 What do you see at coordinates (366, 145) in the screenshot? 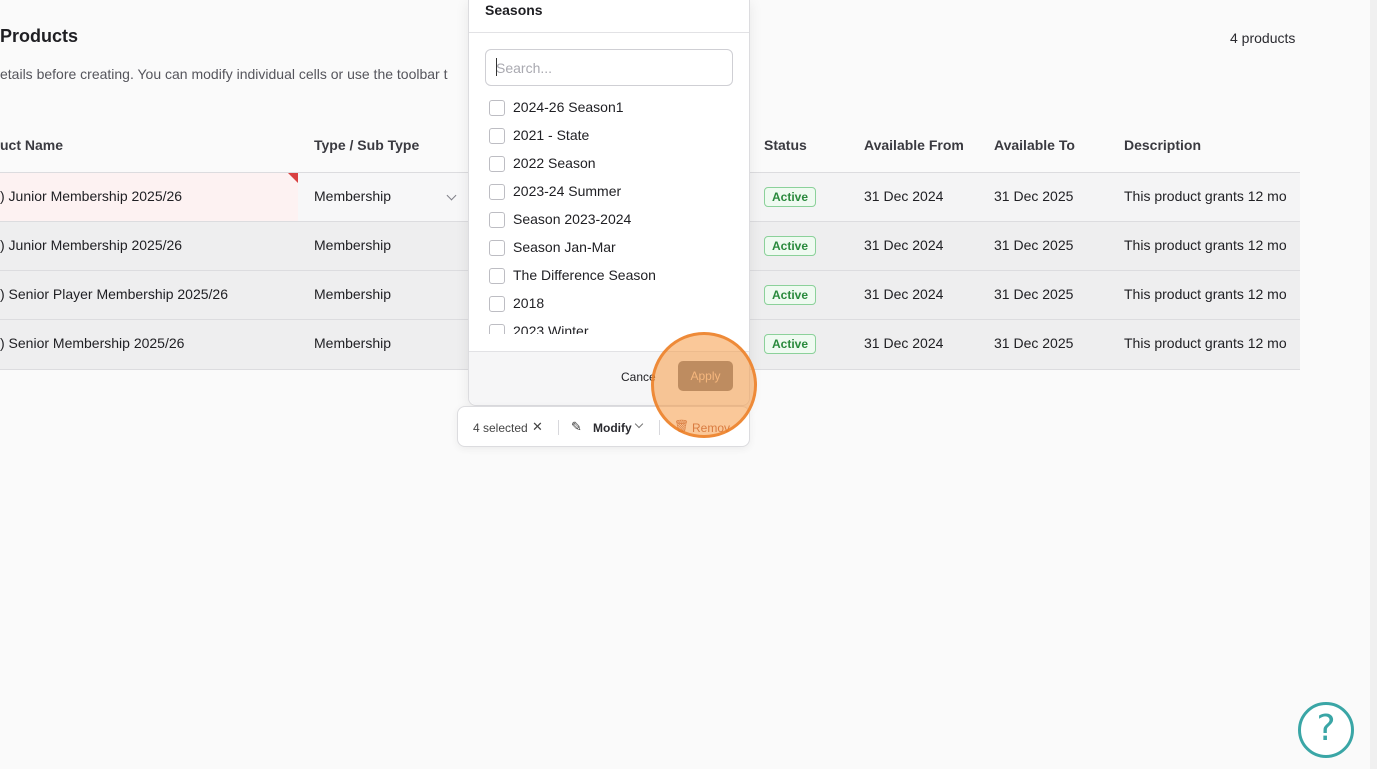
I see `column-type: Type / Sub Type` at bounding box center [366, 145].